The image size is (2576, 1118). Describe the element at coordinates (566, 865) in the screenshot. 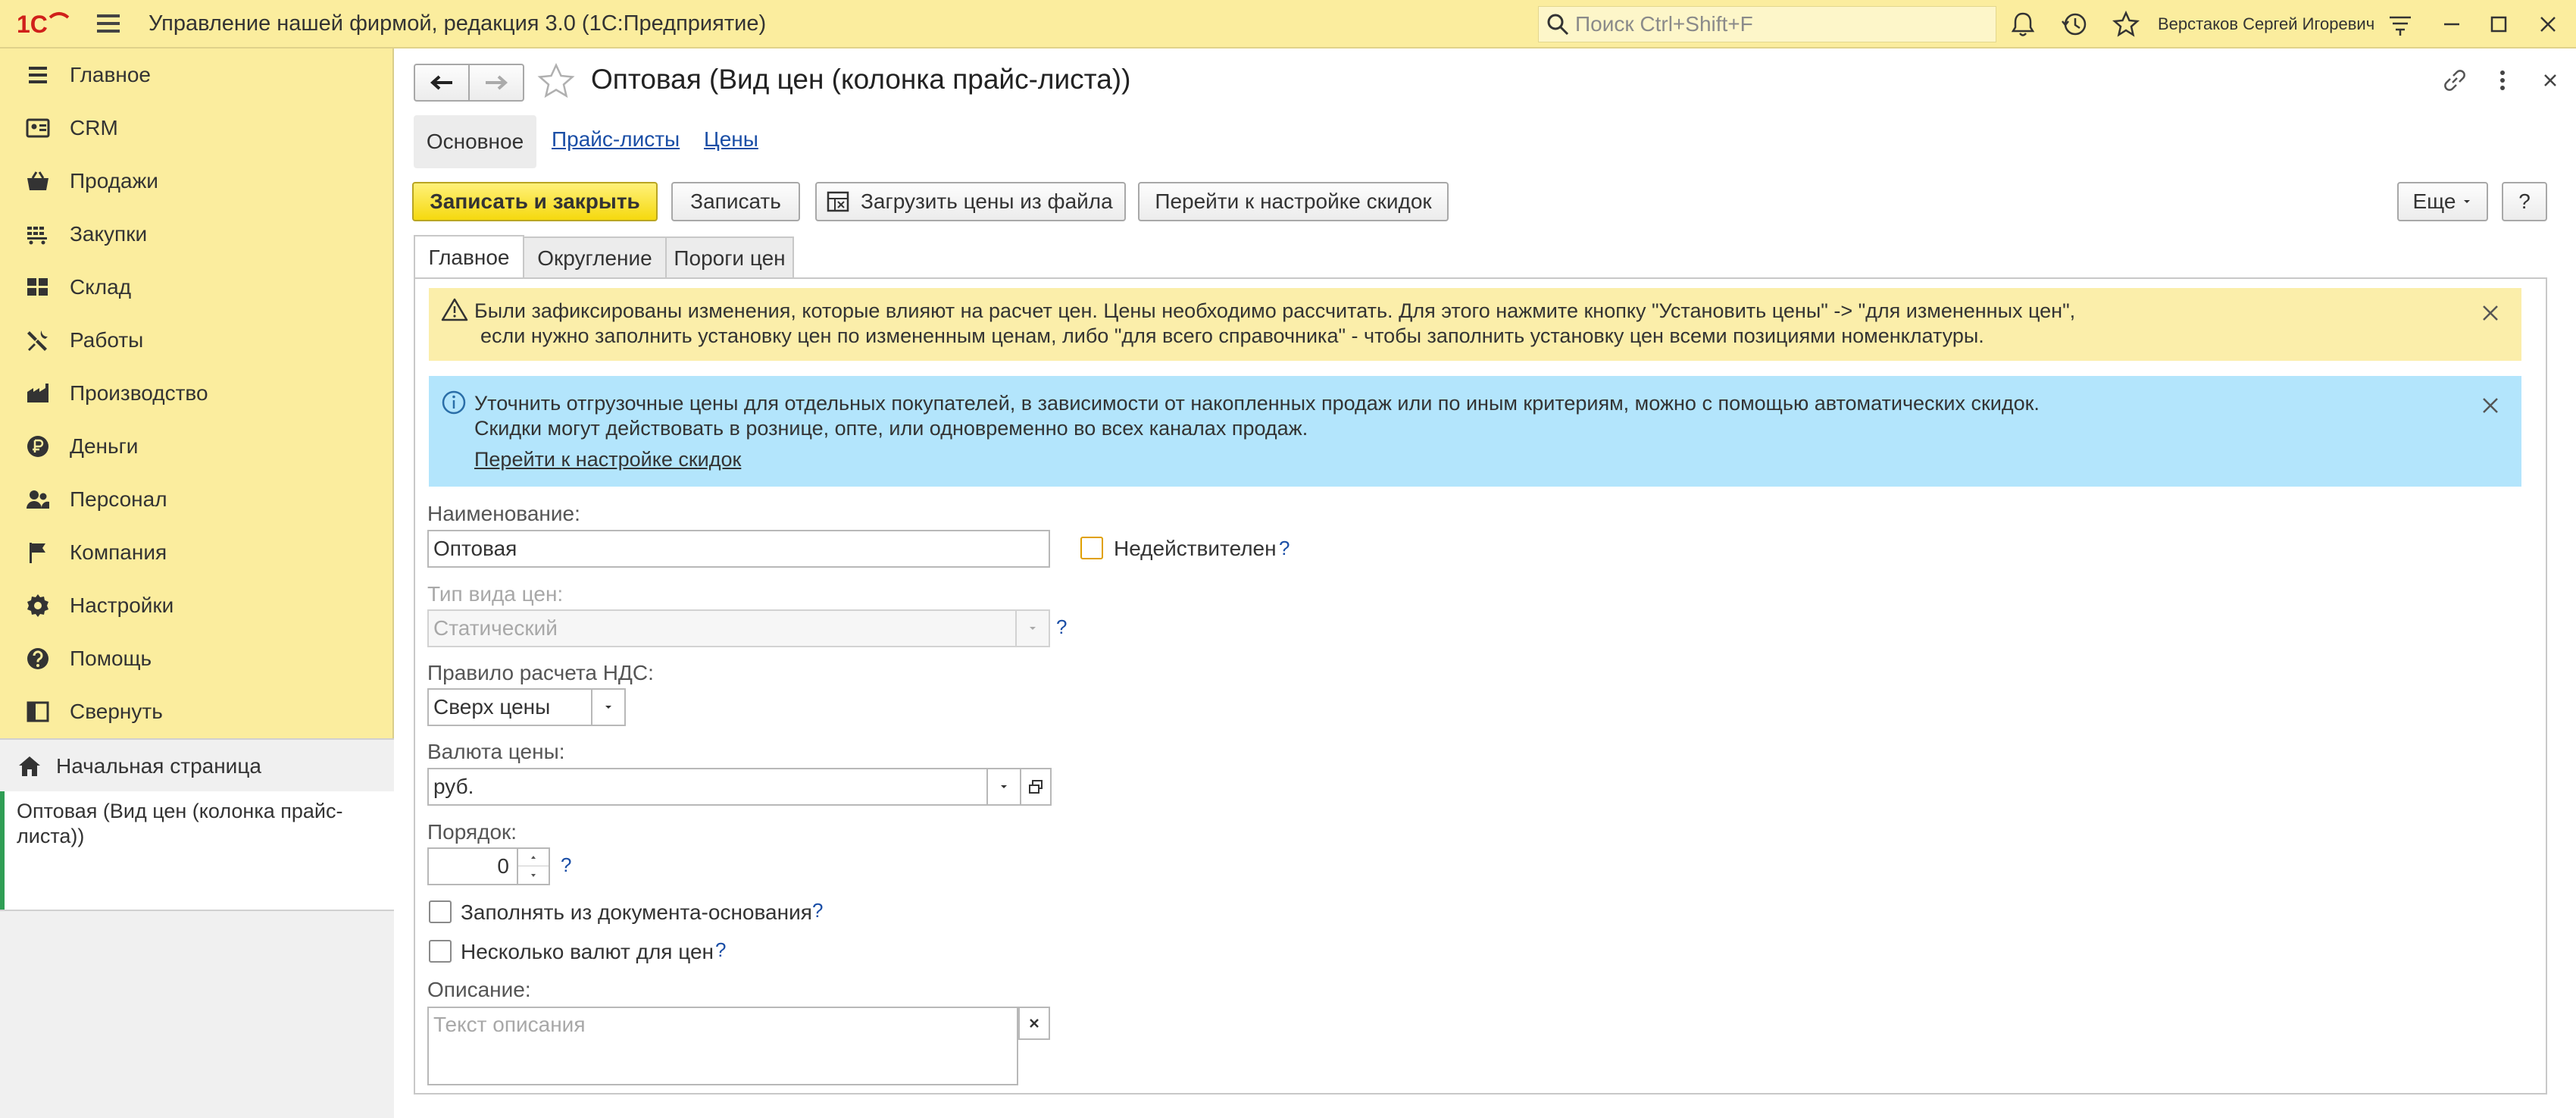

I see `order-help-icon: ?` at that location.